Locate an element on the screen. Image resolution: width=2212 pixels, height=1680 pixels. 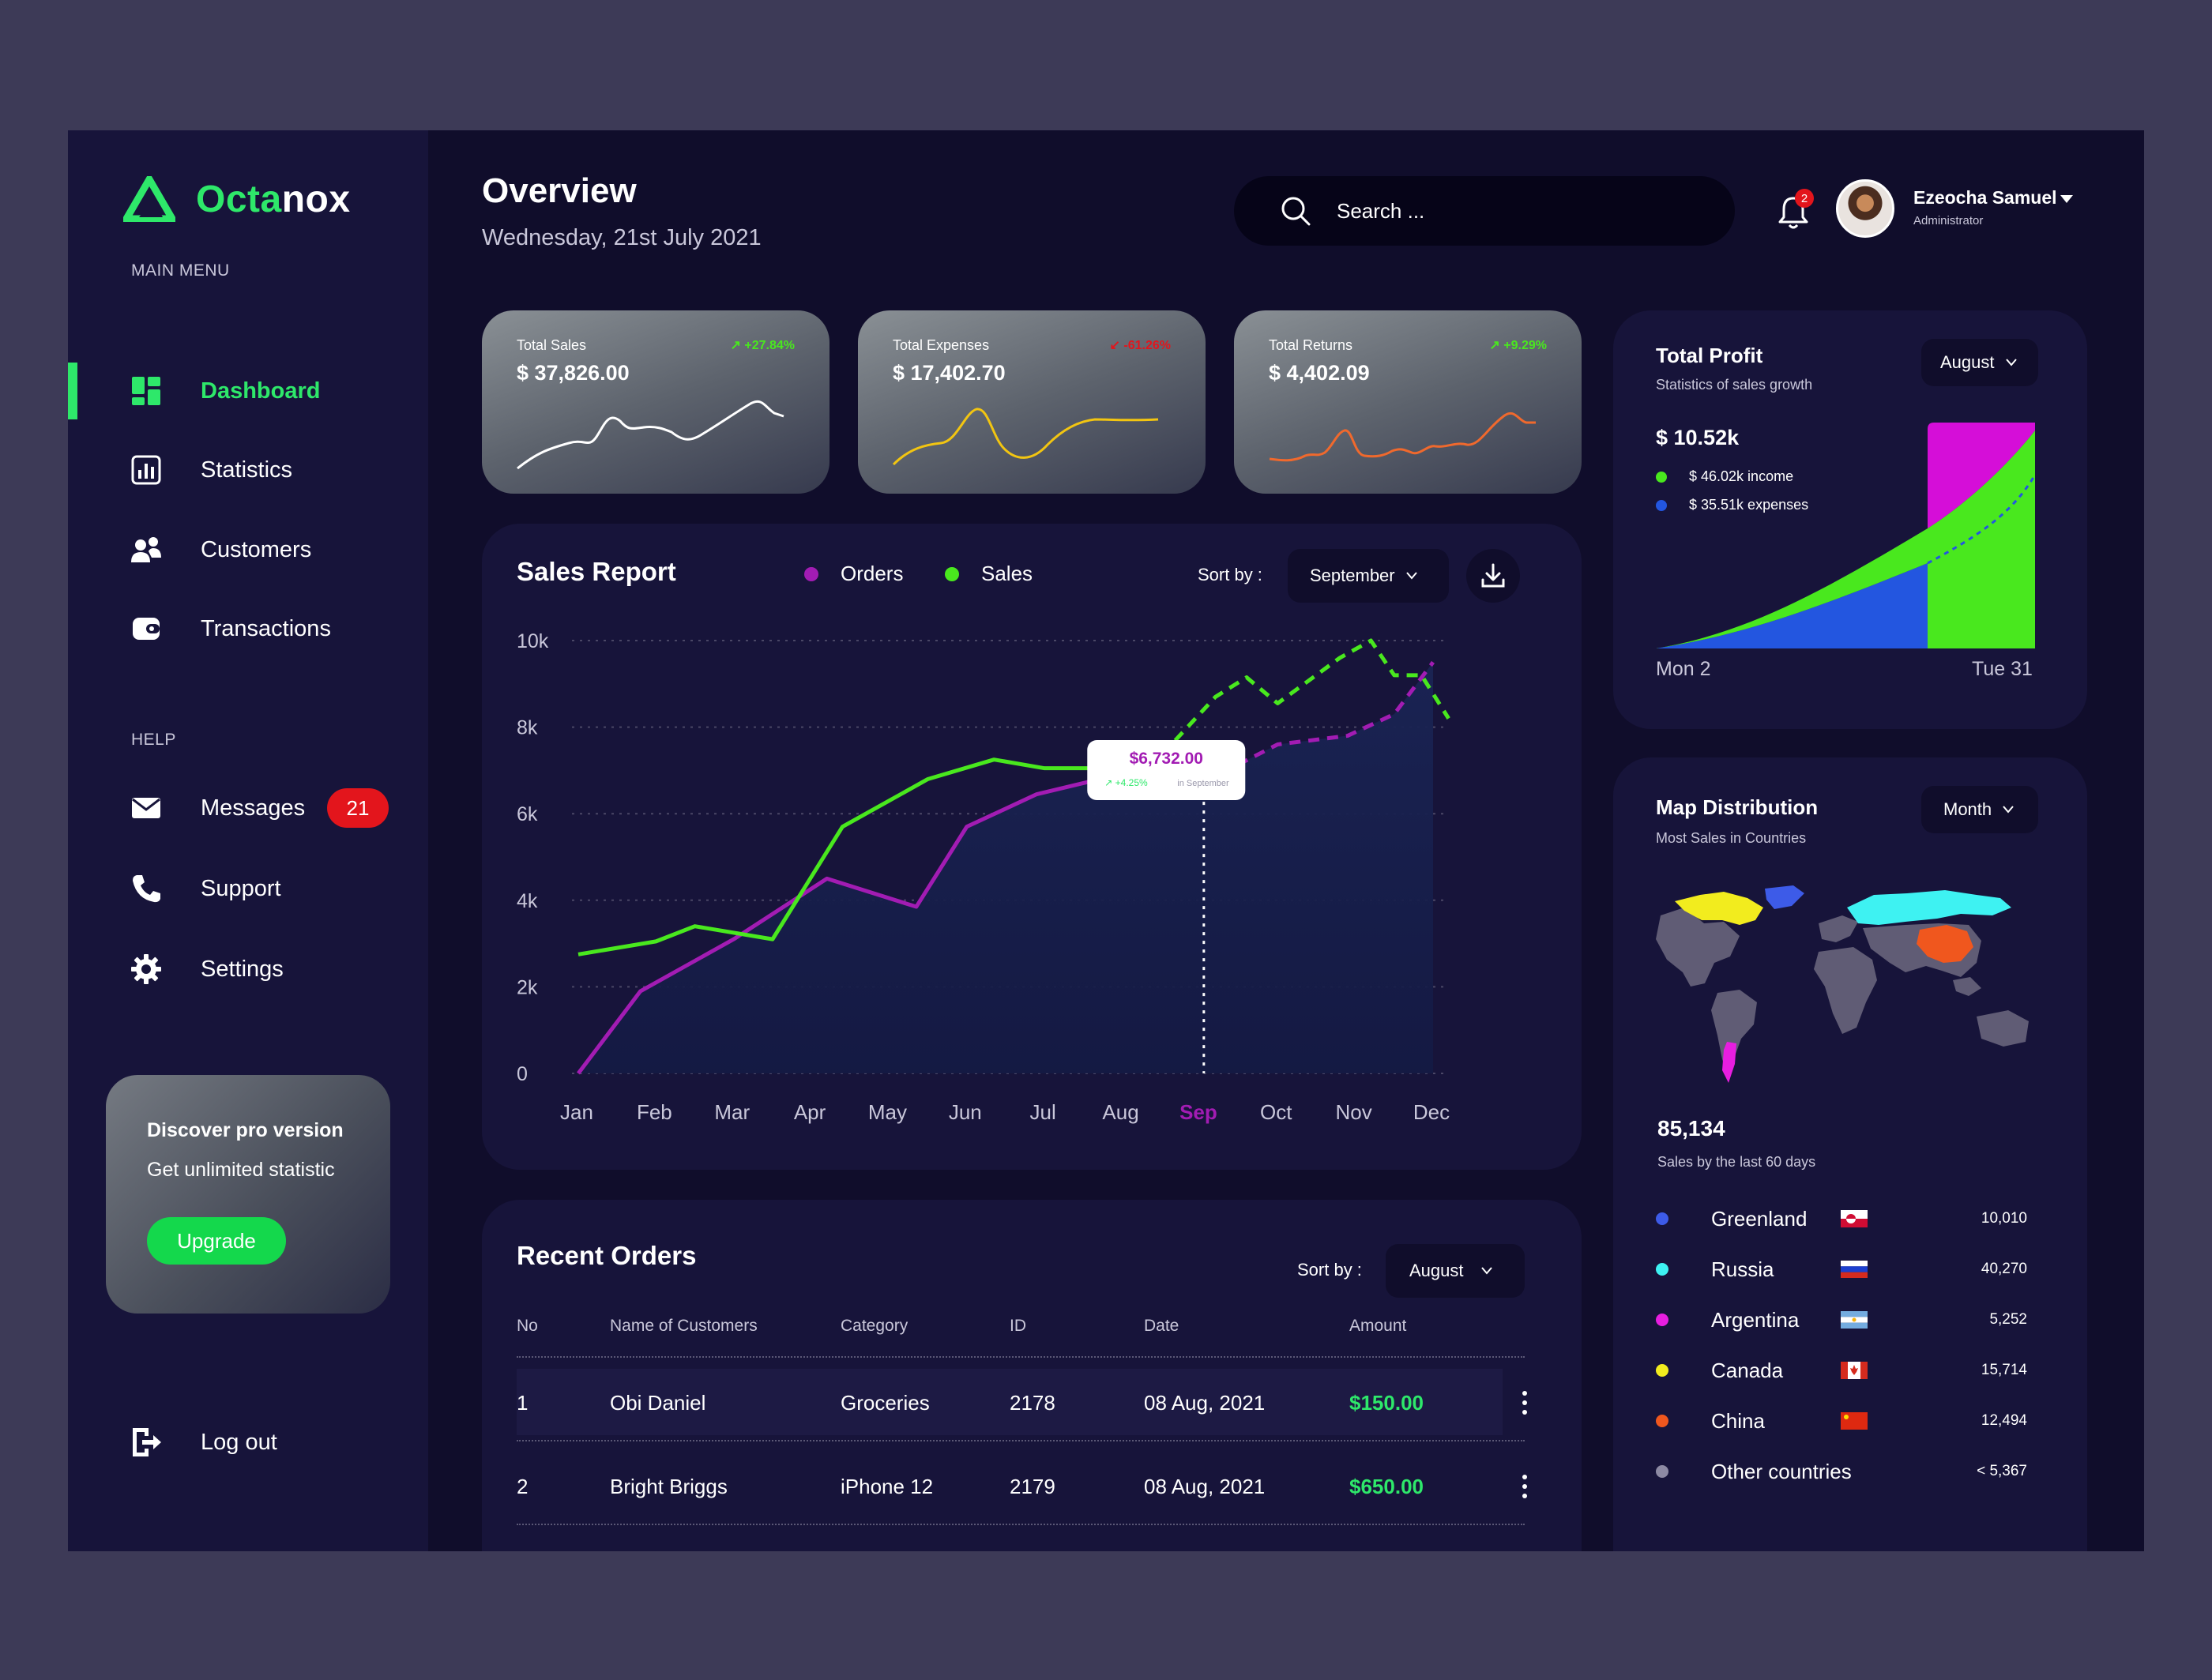
logout-label: Log out is located at coordinates (239, 1442).